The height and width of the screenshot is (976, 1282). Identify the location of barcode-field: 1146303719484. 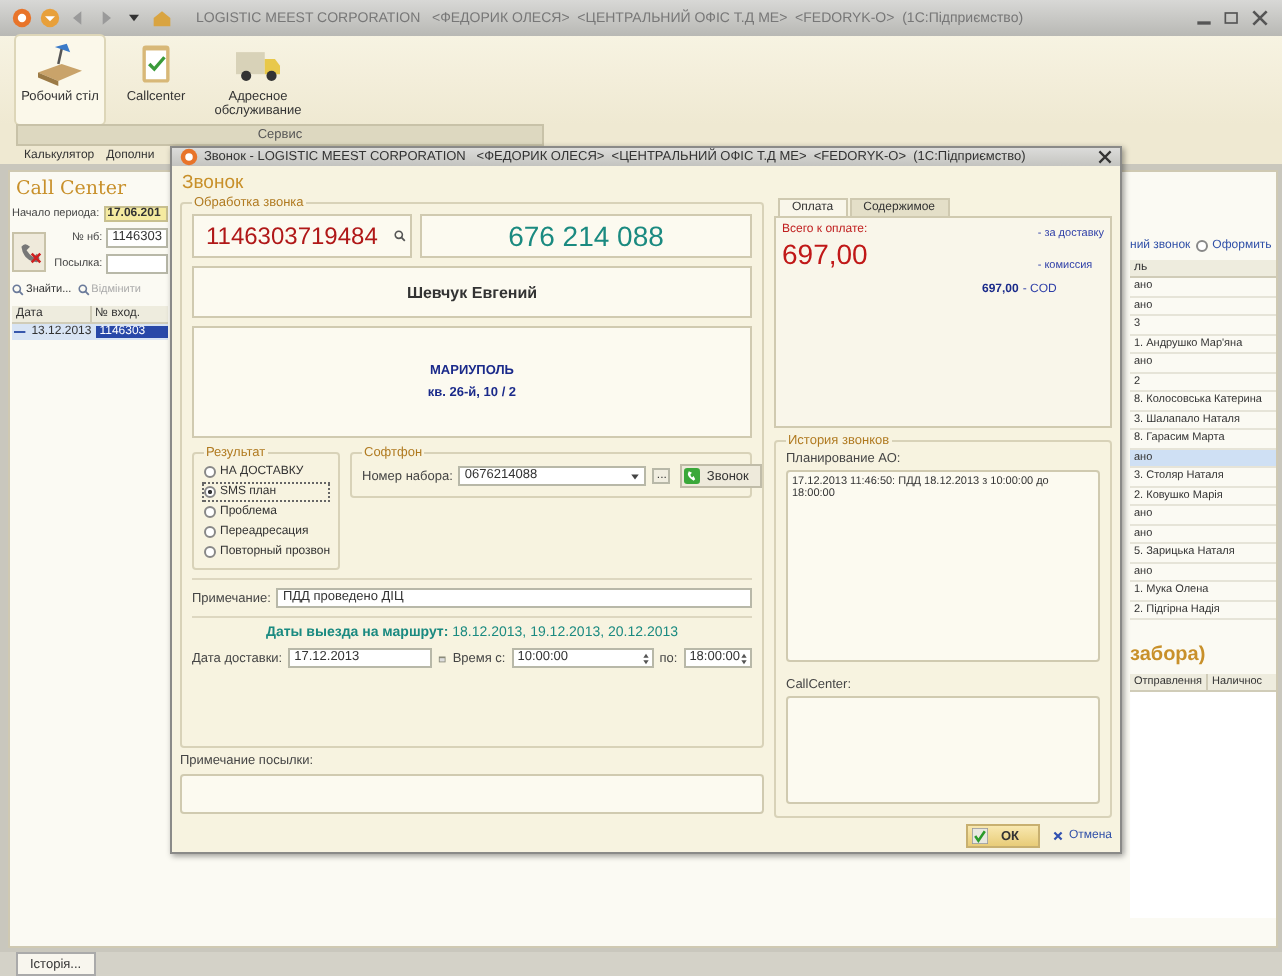
(302, 236).